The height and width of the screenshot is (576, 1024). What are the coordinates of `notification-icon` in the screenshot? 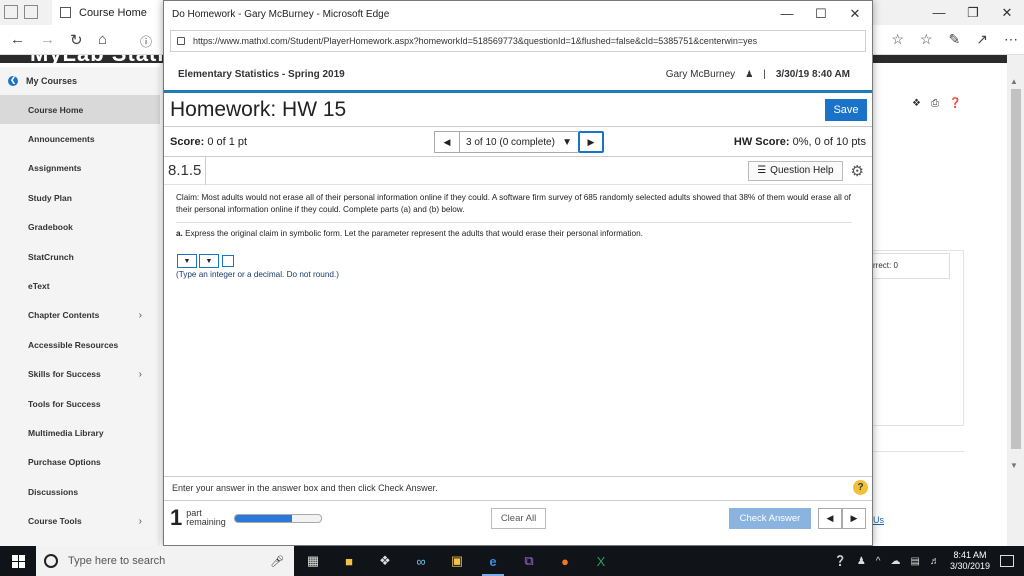 It's located at (1007, 561).